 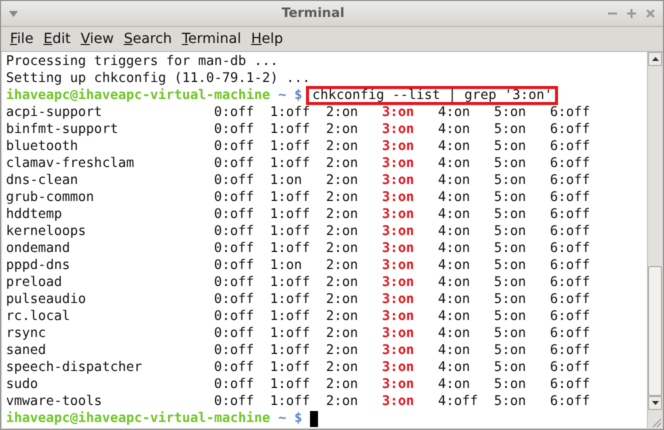 What do you see at coordinates (27, 333) in the screenshot?
I see `service-name: rsync` at bounding box center [27, 333].